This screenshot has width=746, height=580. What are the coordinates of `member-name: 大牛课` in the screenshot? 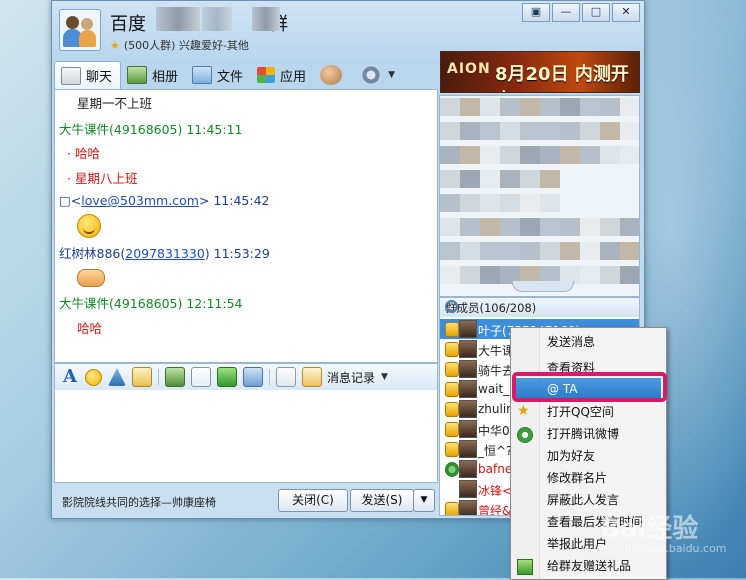 It's located at (496, 351).